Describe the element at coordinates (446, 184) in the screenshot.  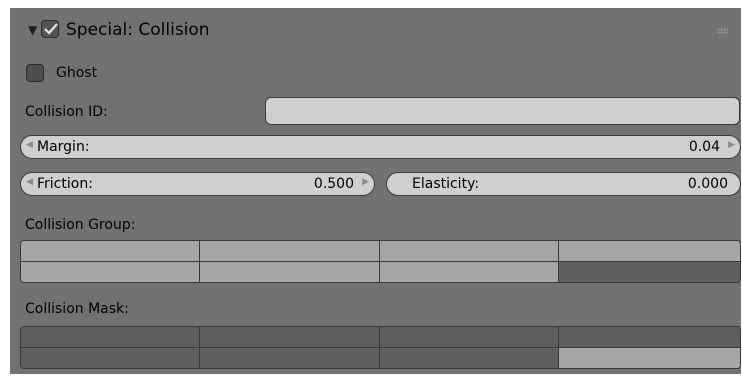
I see `elasticity-label: Elasticity:` at that location.